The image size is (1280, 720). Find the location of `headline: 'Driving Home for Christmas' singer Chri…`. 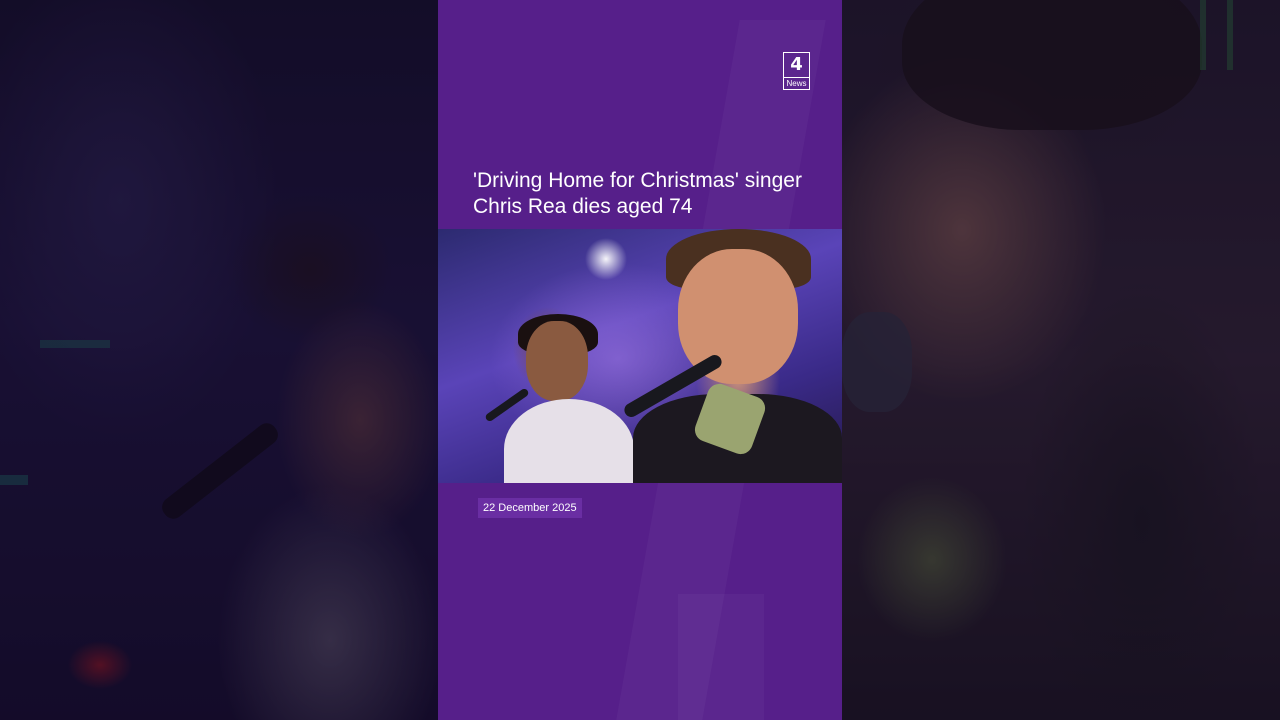

headline: 'Driving Home for Christmas' singer Chri… is located at coordinates (637, 193).